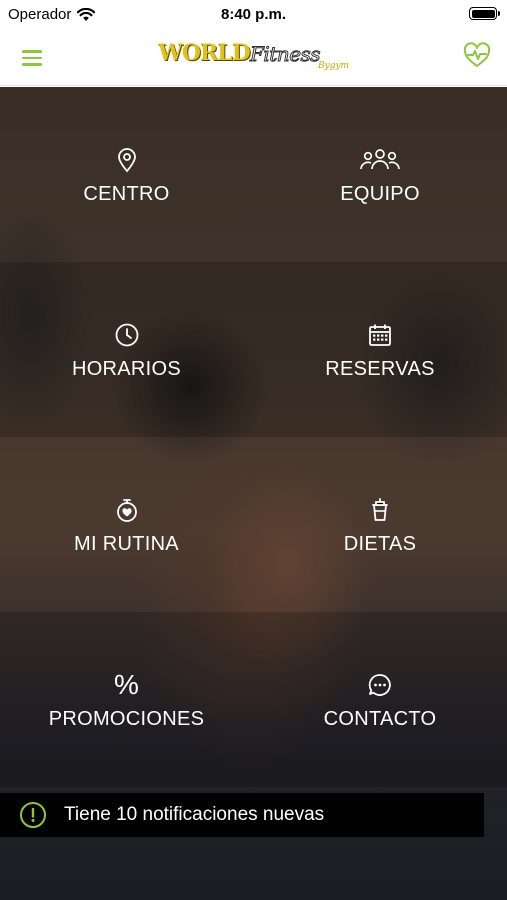  What do you see at coordinates (126, 335) in the screenshot?
I see `clock-icon` at bounding box center [126, 335].